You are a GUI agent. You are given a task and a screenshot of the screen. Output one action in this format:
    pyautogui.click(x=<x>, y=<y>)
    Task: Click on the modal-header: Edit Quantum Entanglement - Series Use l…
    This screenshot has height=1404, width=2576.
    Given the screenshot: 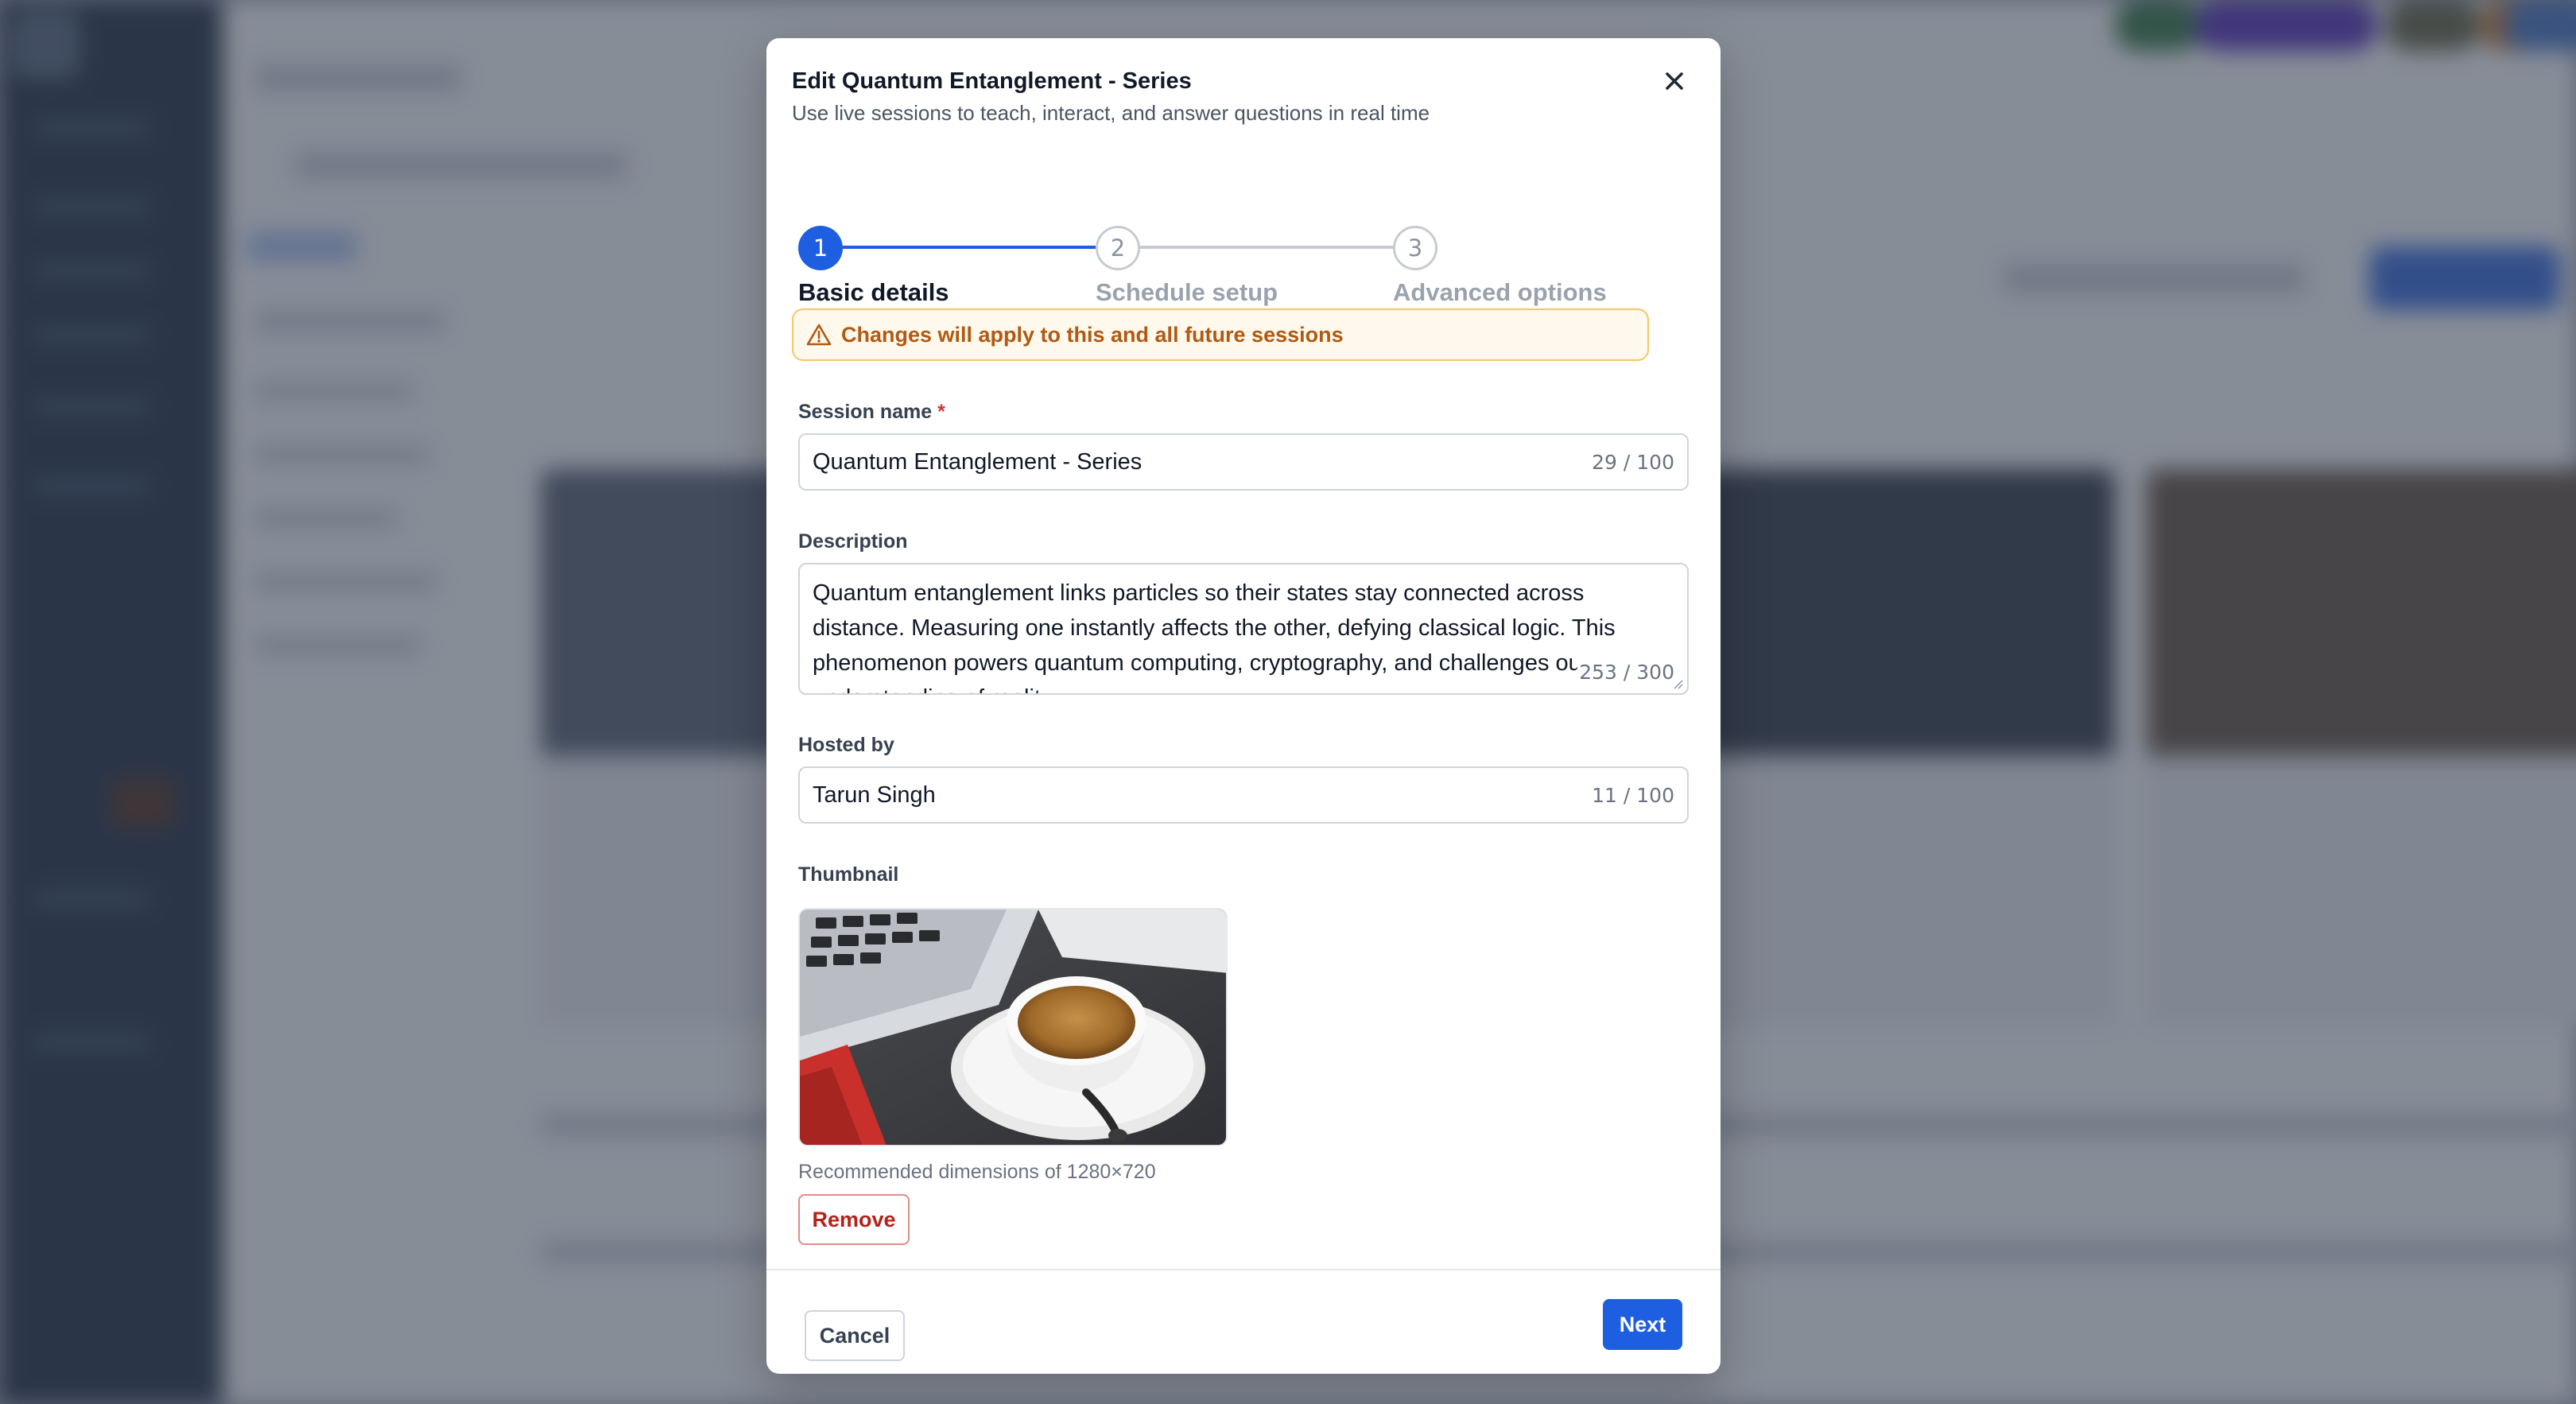 What is the action you would take?
    pyautogui.click(x=1244, y=97)
    